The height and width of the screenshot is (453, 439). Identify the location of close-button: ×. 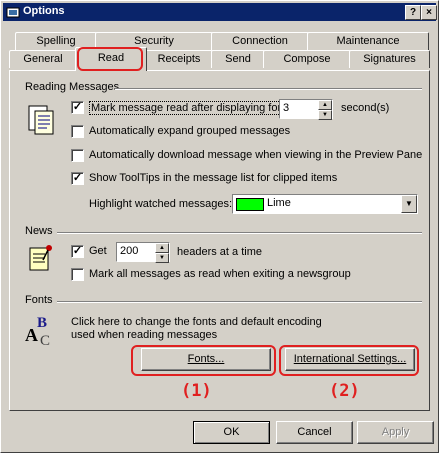
(429, 12).